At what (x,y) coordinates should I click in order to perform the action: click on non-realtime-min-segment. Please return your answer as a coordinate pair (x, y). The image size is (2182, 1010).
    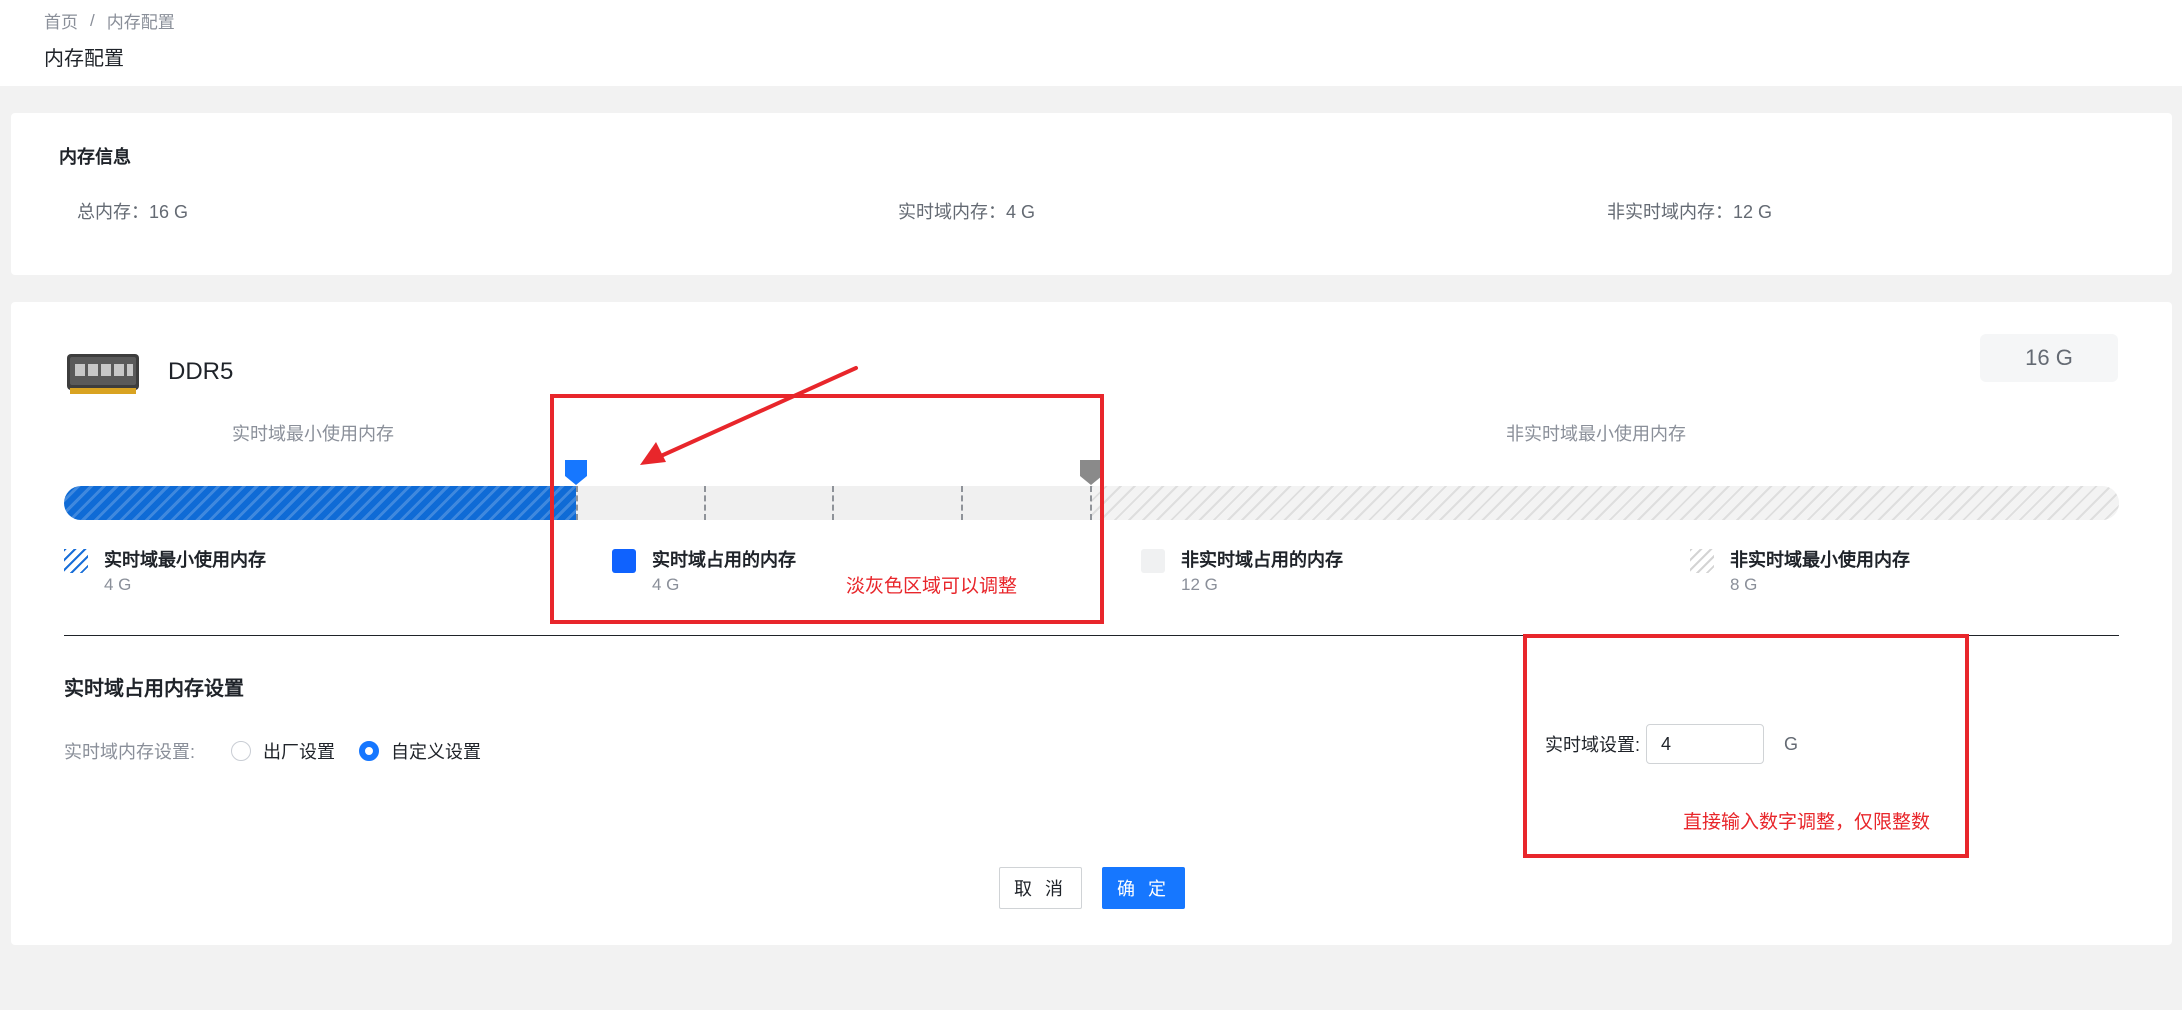
    Looking at the image, I should click on (1605, 503).